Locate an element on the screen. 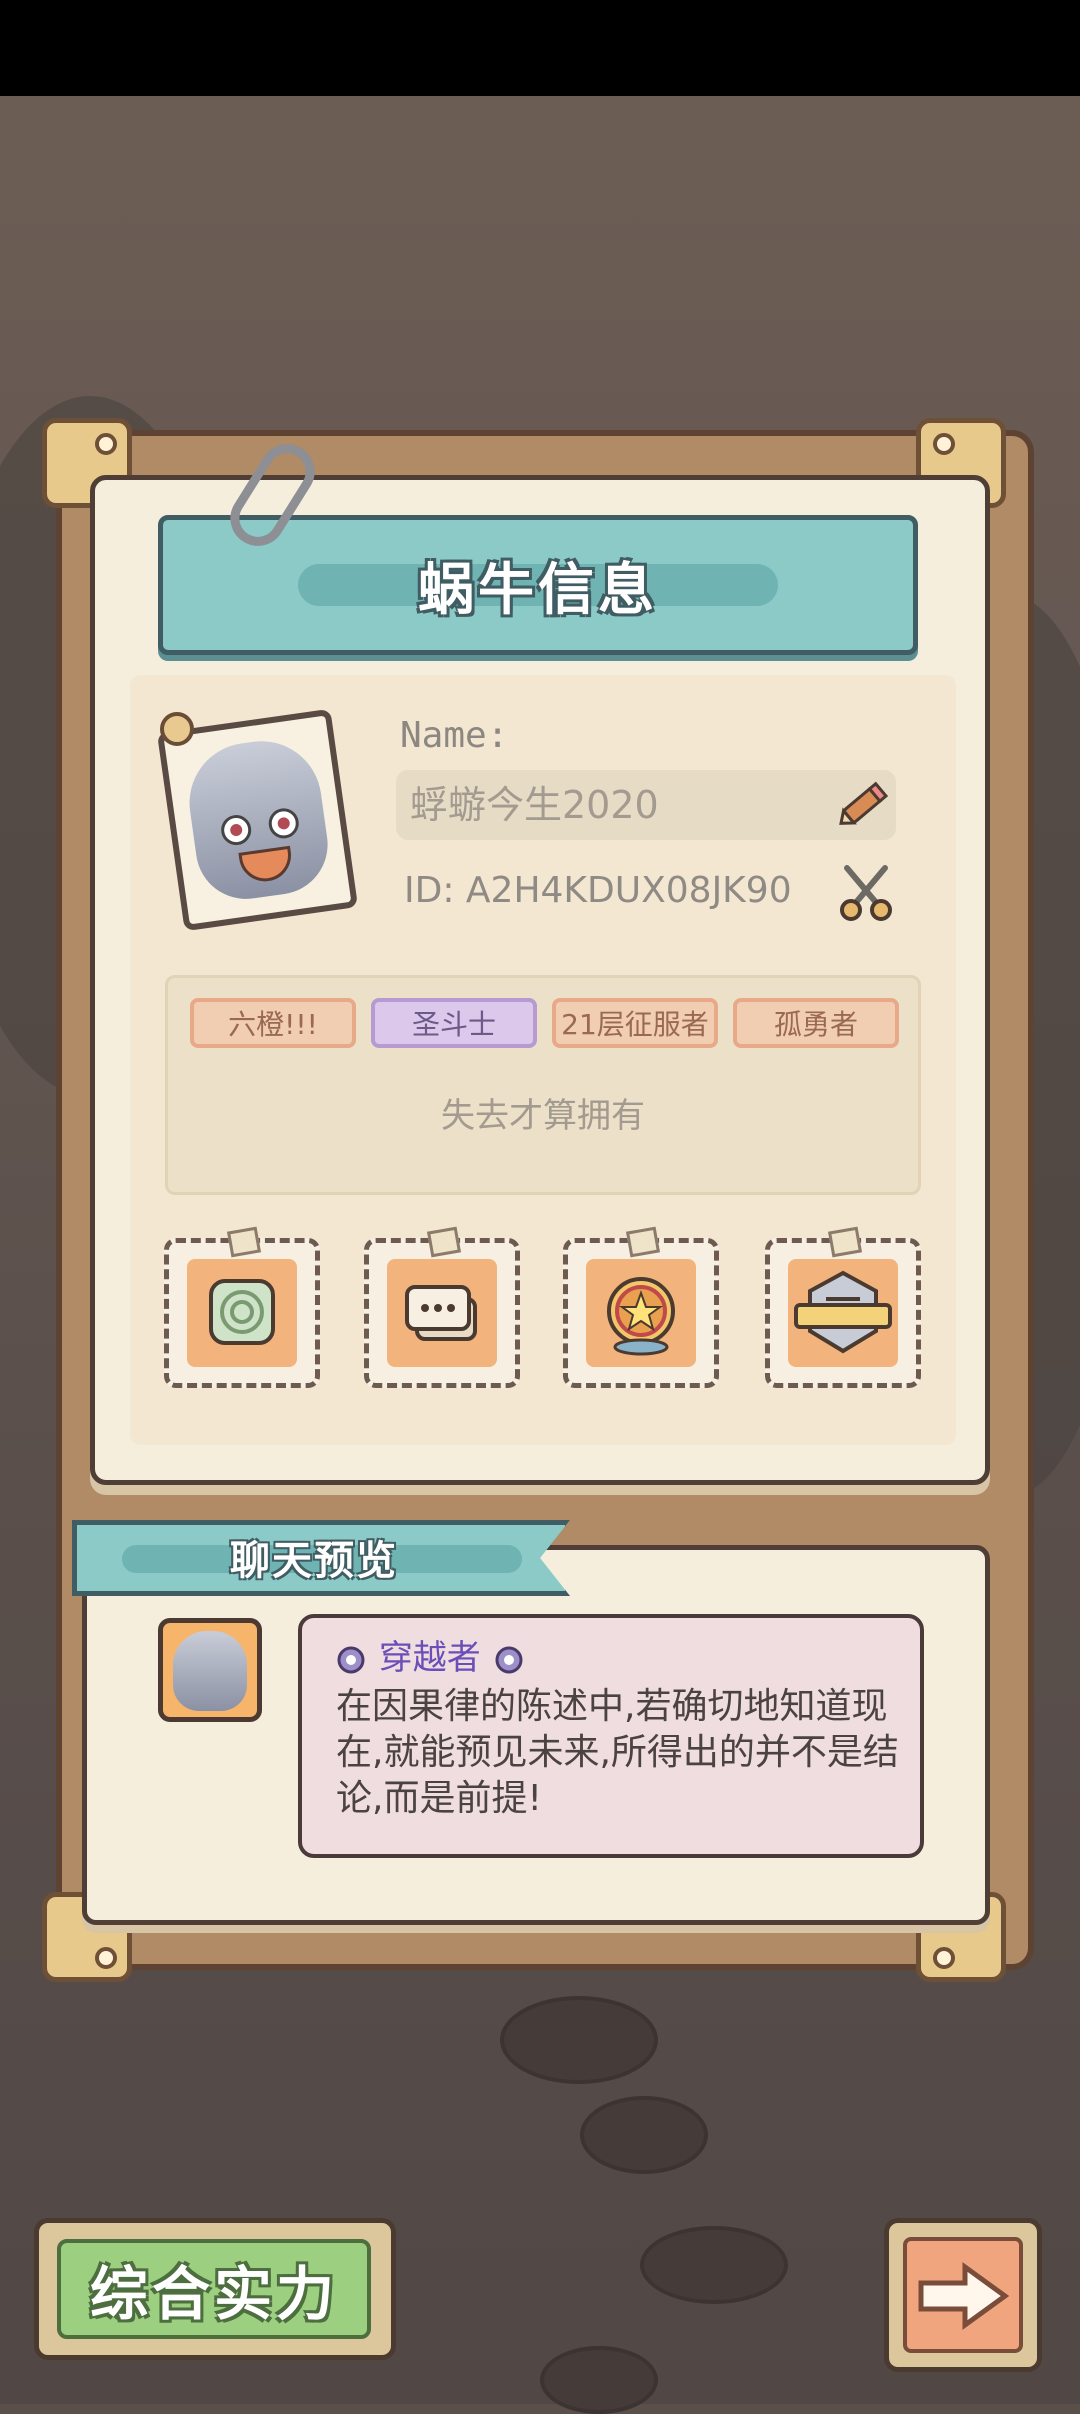 The width and height of the screenshot is (1080, 2414). status-bar is located at coordinates (540, 48).